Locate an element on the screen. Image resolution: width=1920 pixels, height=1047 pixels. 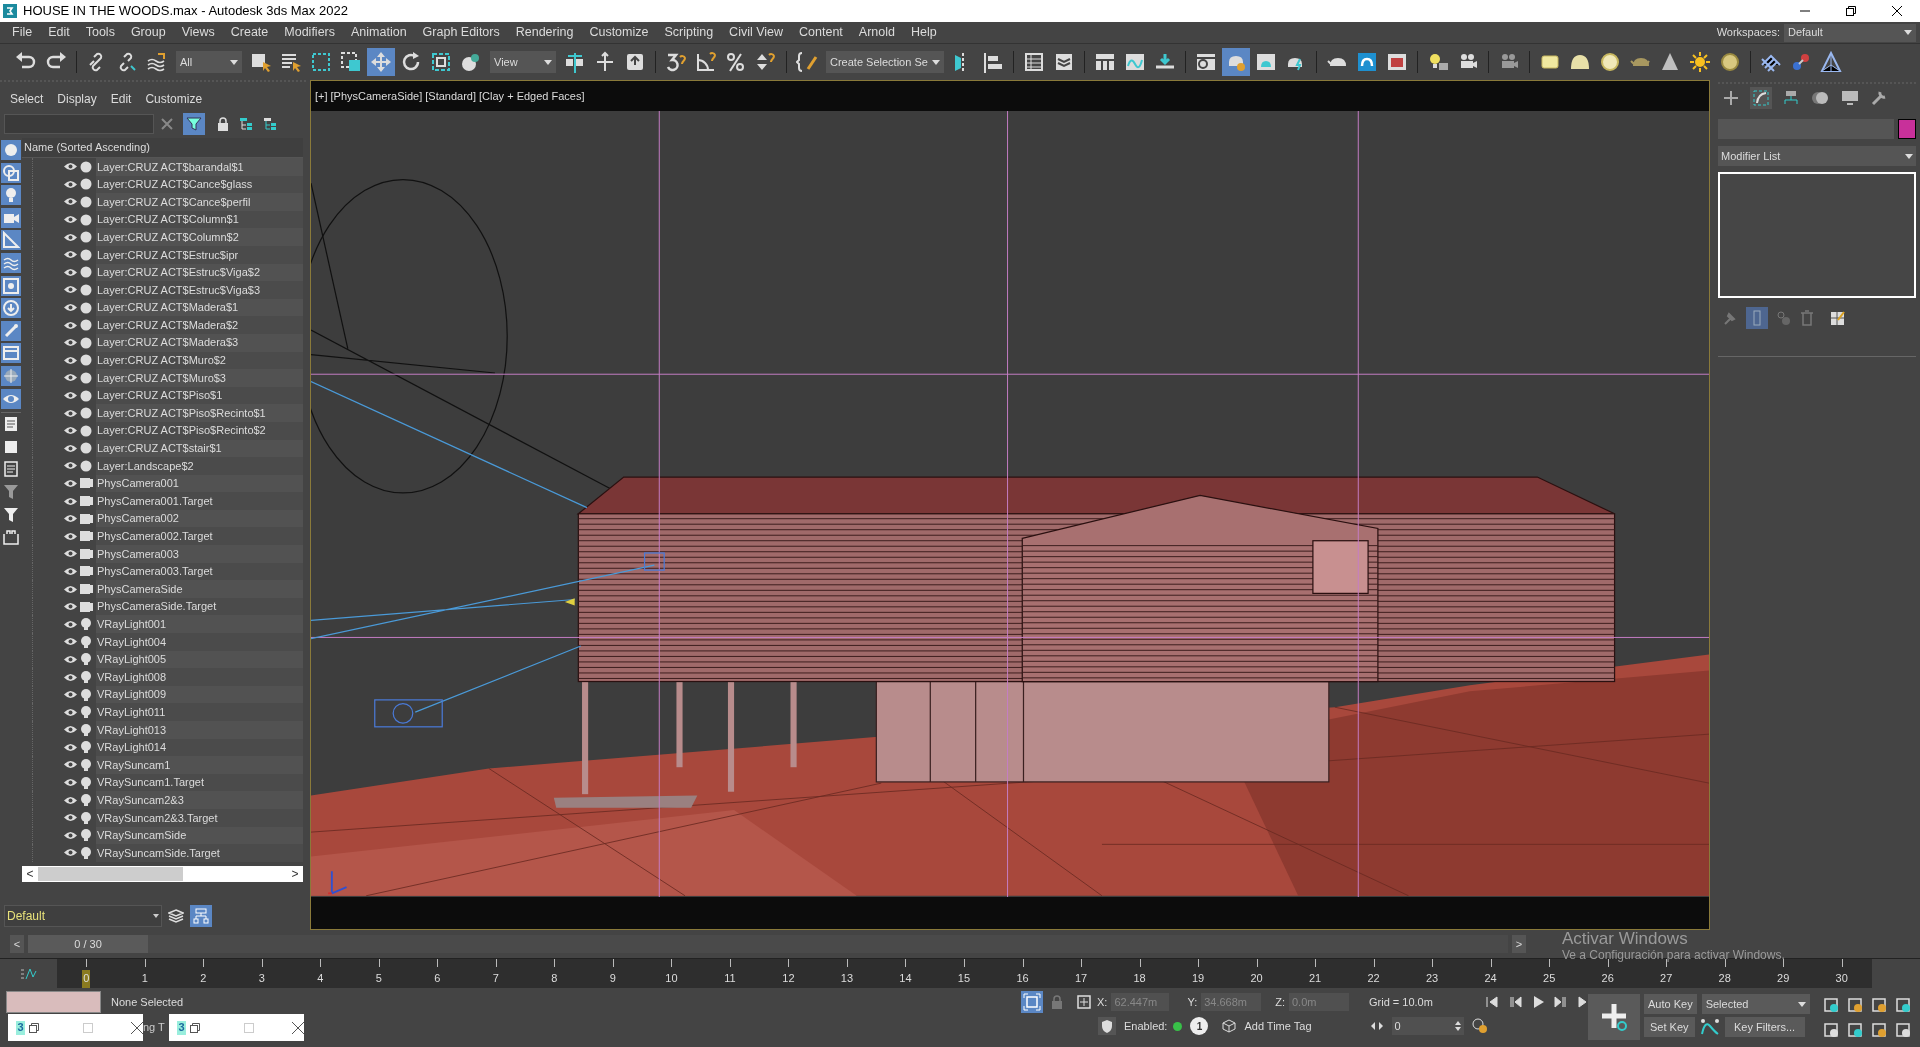
previous-frame-button: < is located at coordinates (17, 944).